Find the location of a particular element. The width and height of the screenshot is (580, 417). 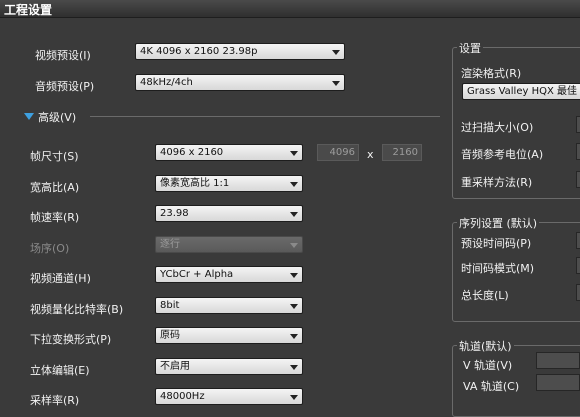

field-order-label: 场序(O) is located at coordinates (50, 248).